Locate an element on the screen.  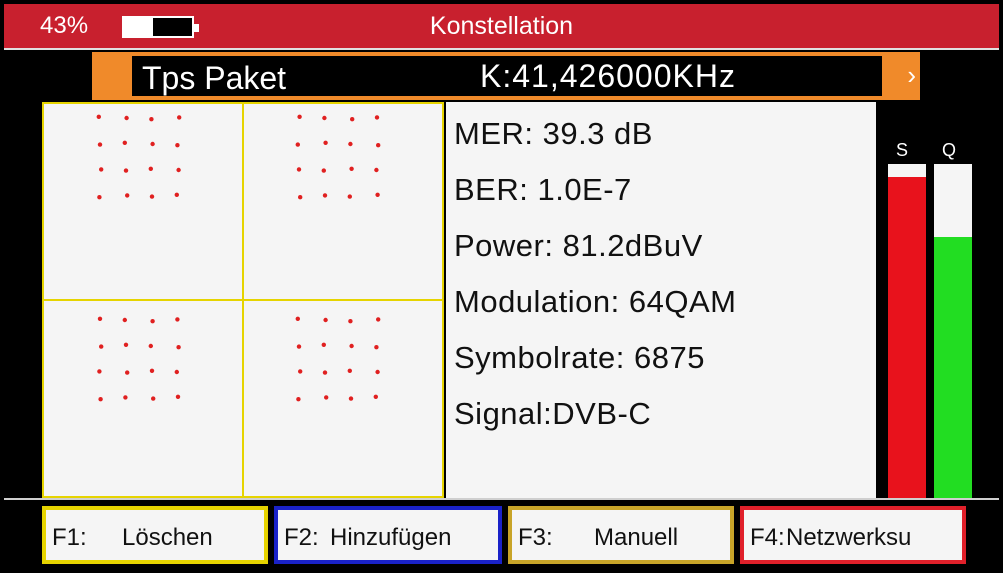
page-title: Konstellation is located at coordinates (501, 26).